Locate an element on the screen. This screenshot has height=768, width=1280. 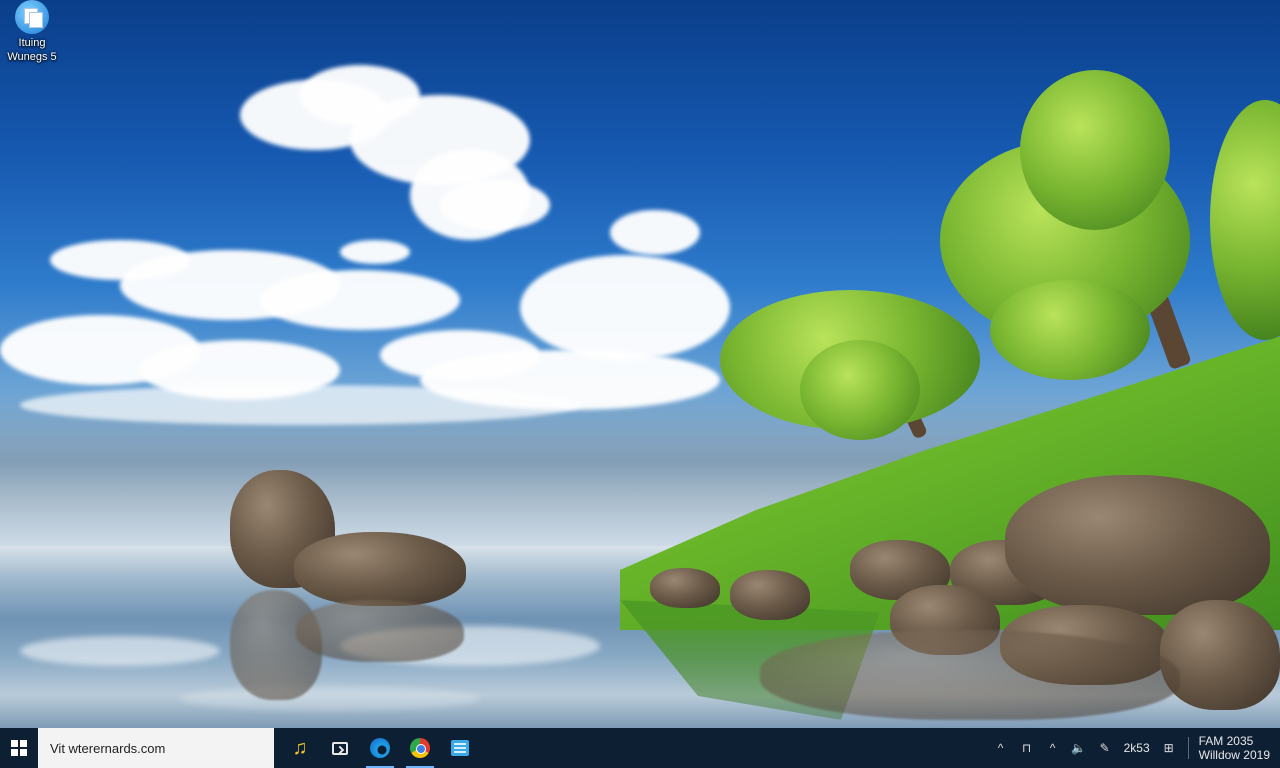
file-explorer-icon is located at coordinates (460, 748).